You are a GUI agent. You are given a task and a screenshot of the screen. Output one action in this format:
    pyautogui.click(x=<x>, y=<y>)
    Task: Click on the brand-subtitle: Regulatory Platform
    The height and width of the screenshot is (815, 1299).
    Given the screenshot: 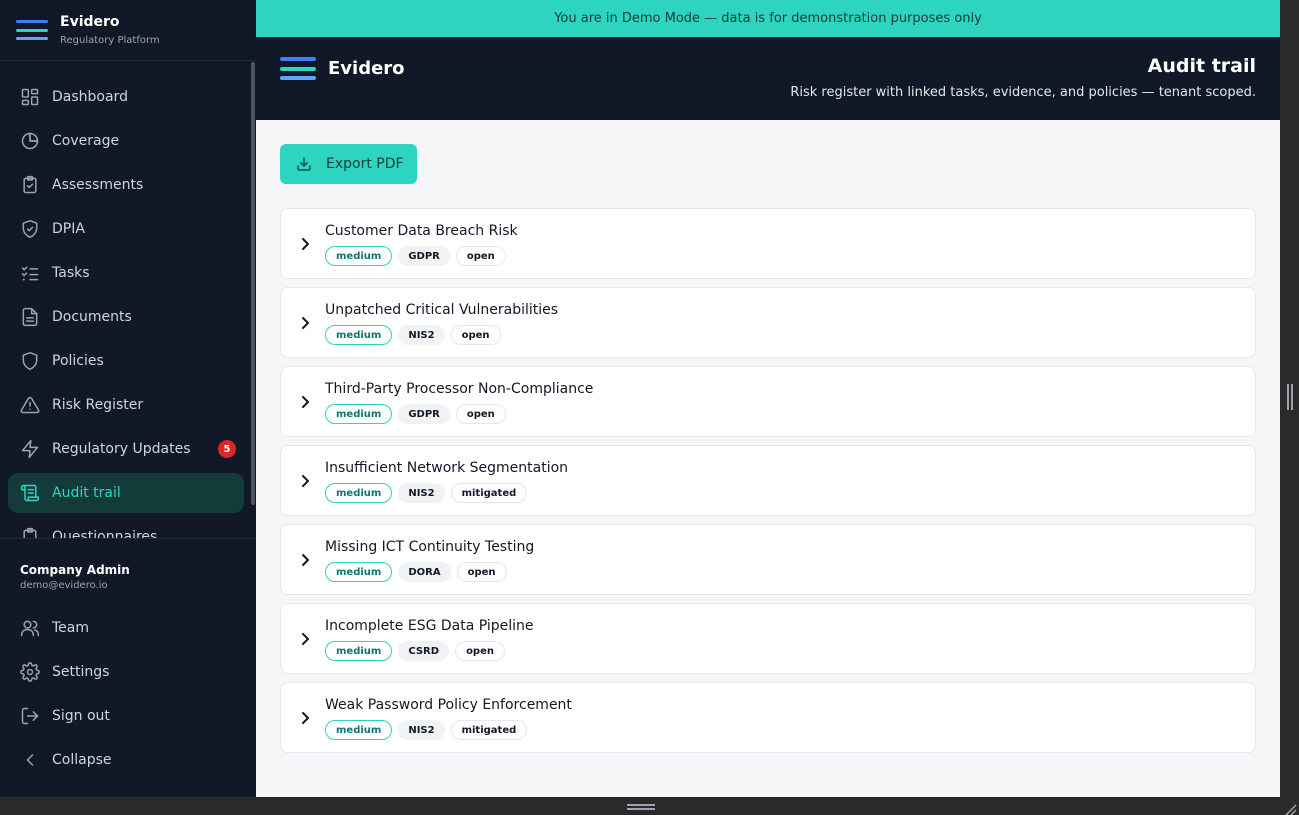 What is the action you would take?
    pyautogui.click(x=110, y=40)
    